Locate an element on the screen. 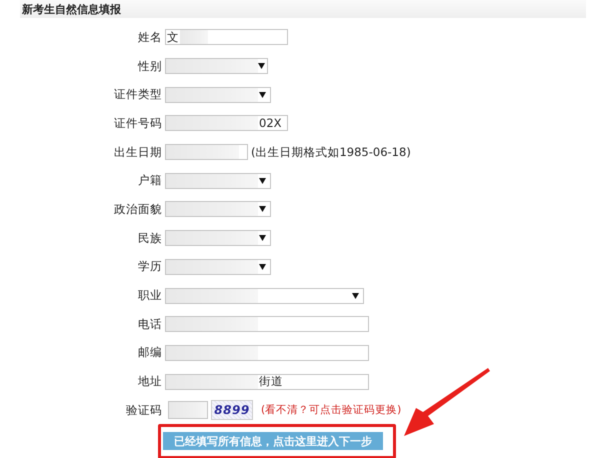 Image resolution: width=600 pixels, height=458 pixels. input-field: 街道 is located at coordinates (267, 382).